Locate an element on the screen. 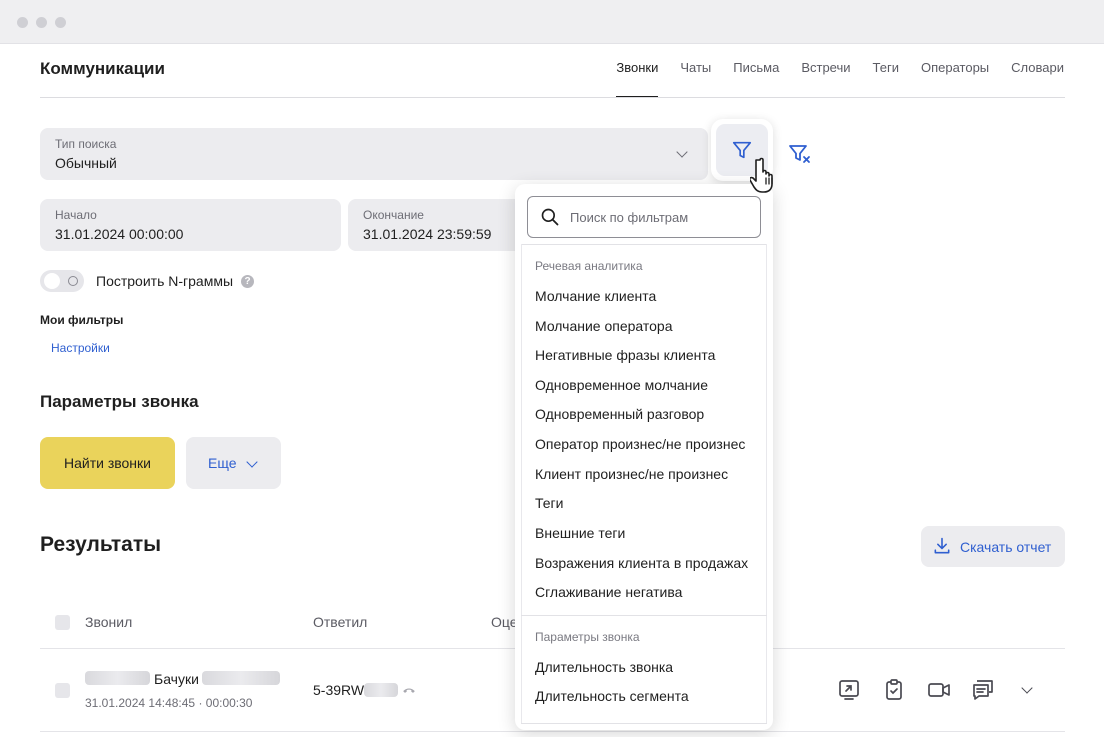 The image size is (1104, 737). call-meta: 31.01.2024 14:48:45 · 00:00:30 is located at coordinates (169, 703).